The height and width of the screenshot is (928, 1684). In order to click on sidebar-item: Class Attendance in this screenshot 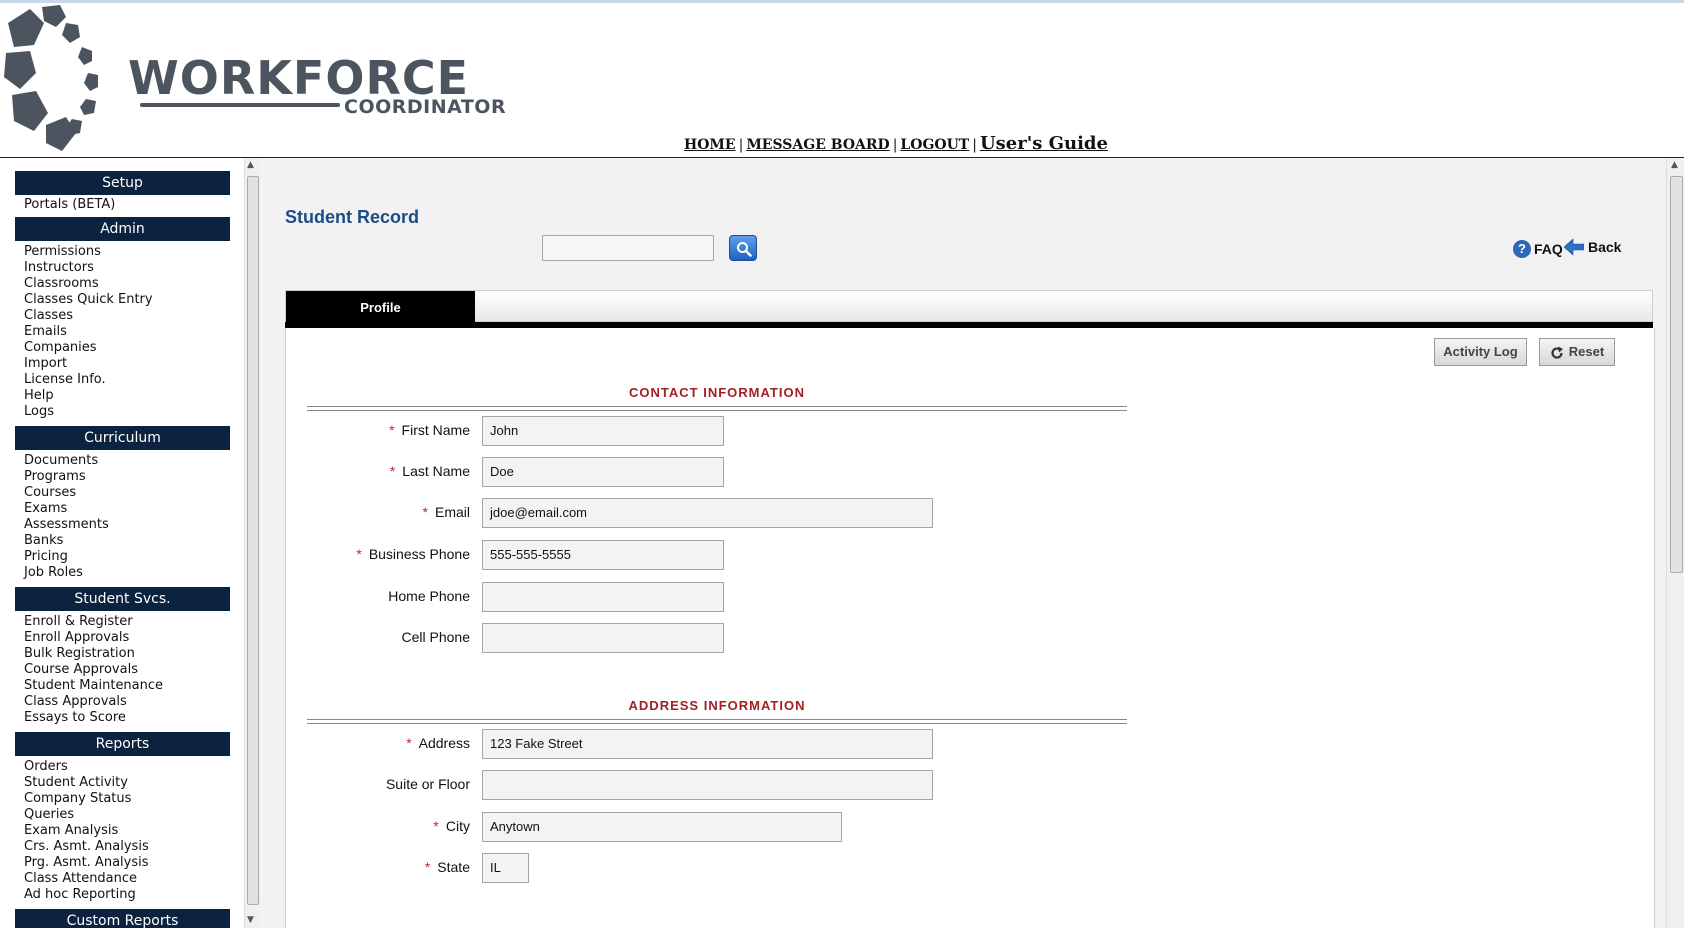, I will do `click(134, 879)`.